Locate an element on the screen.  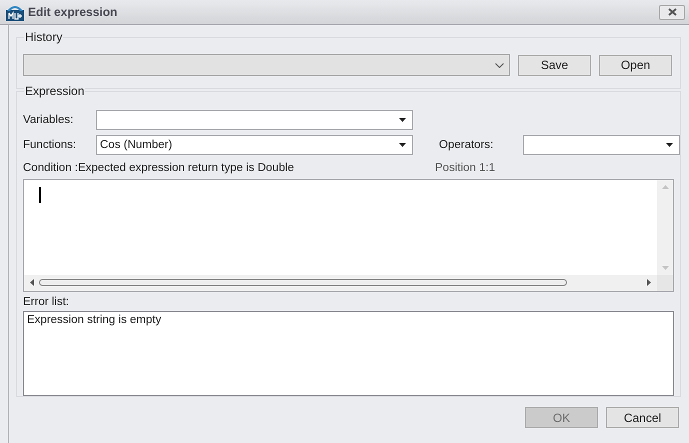
field-value: Cos (Number) is located at coordinates (136, 145).